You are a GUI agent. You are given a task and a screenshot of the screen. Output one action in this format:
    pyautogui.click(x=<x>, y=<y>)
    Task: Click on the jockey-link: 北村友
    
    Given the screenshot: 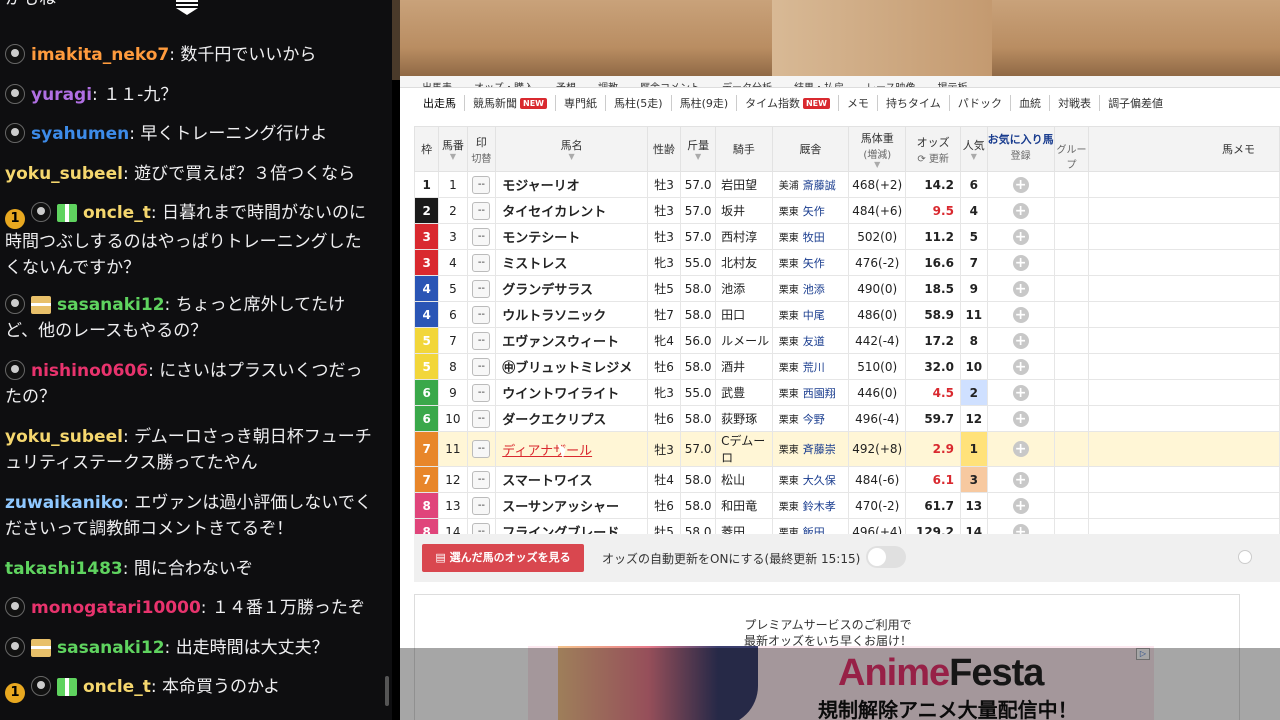 What is the action you would take?
    pyautogui.click(x=744, y=262)
    